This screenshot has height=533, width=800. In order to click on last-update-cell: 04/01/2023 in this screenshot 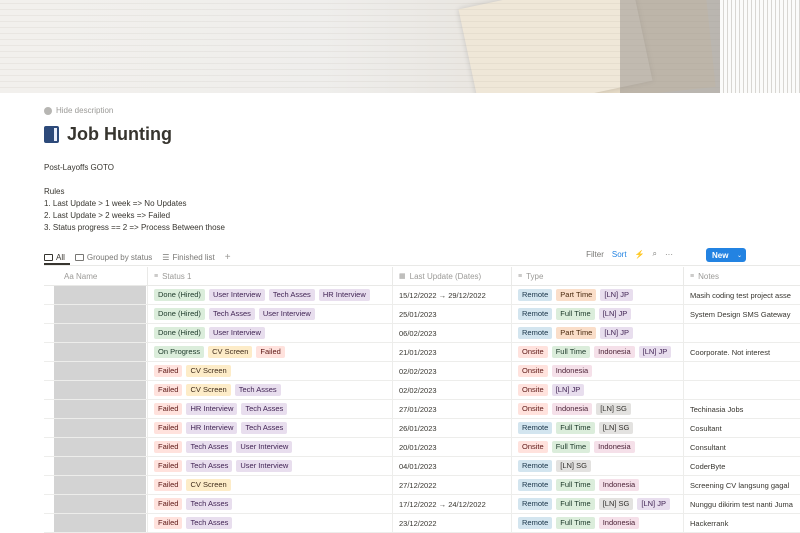, I will do `click(452, 466)`.